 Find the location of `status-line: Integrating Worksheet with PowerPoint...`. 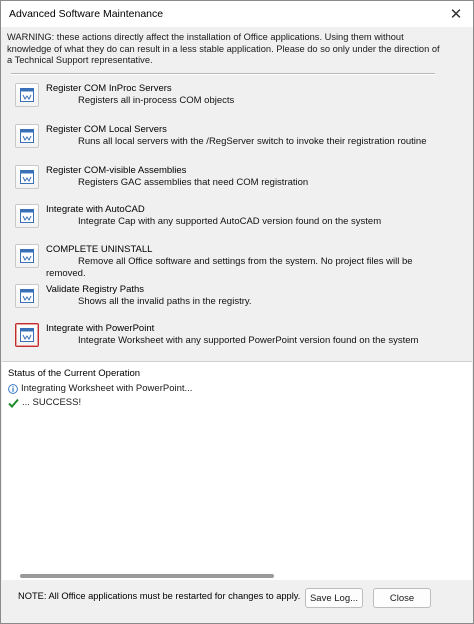

status-line: Integrating Worksheet with PowerPoint... is located at coordinates (100, 388).